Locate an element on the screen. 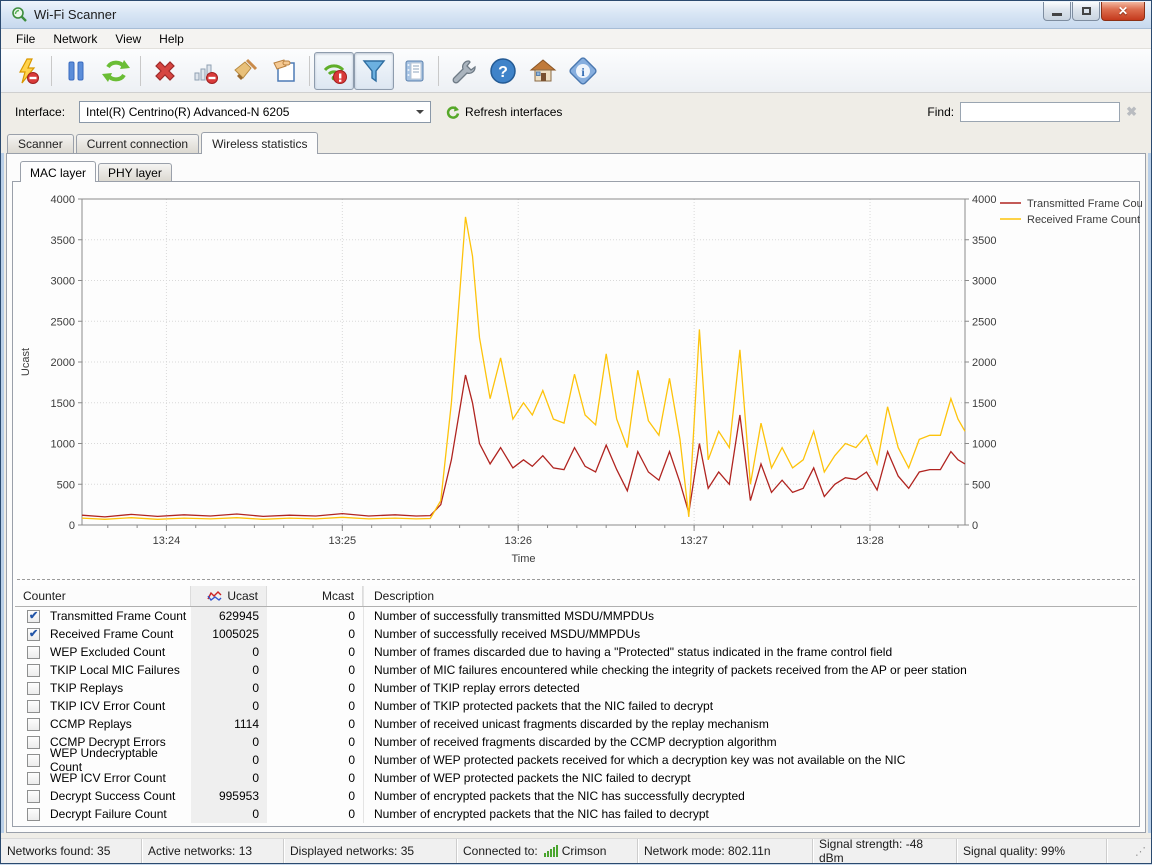  chart-table-splitter is located at coordinates (576, 579).